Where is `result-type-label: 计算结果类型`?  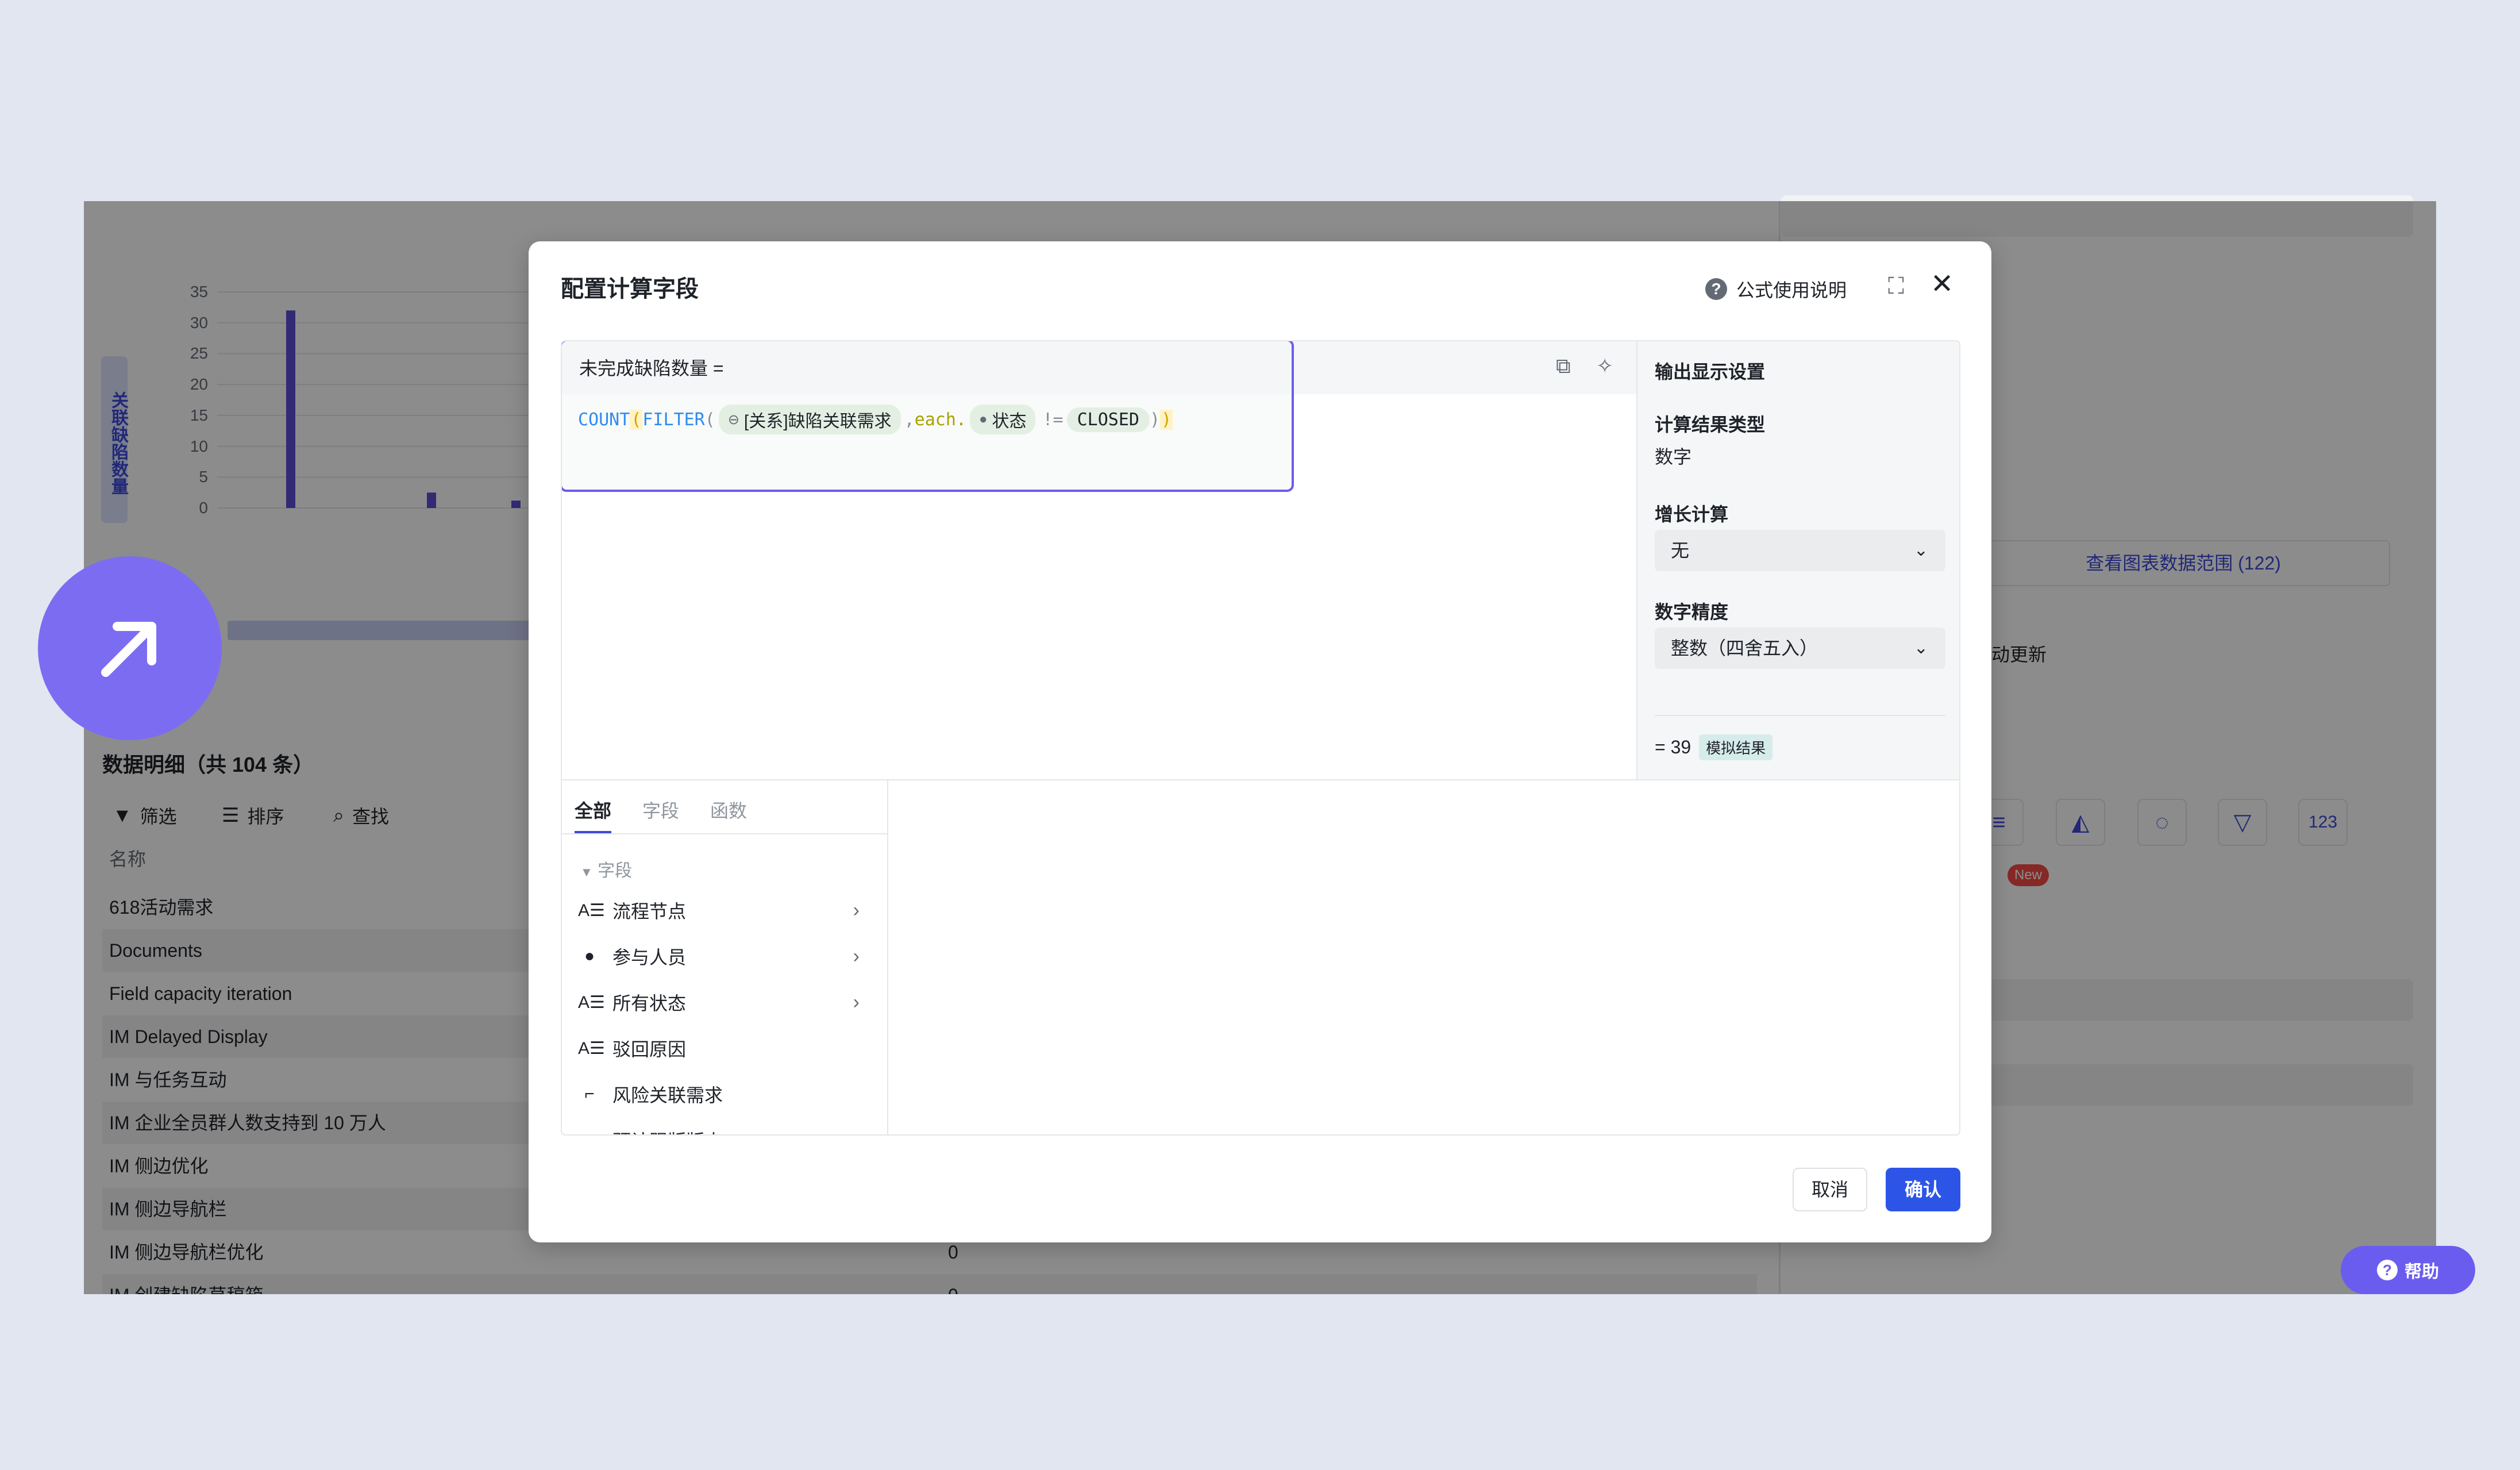
result-type-label: 计算结果类型 is located at coordinates (1711, 424).